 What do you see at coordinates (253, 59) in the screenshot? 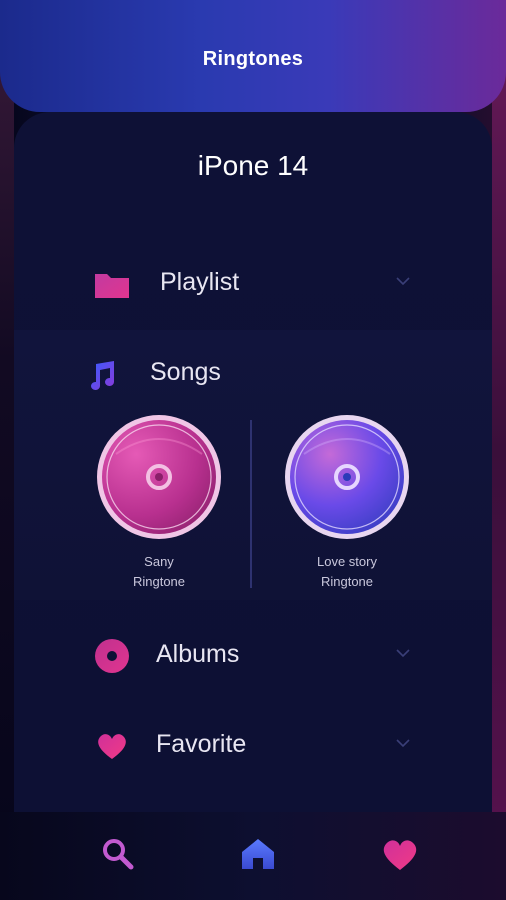
I see `app-title: Ringtones` at bounding box center [253, 59].